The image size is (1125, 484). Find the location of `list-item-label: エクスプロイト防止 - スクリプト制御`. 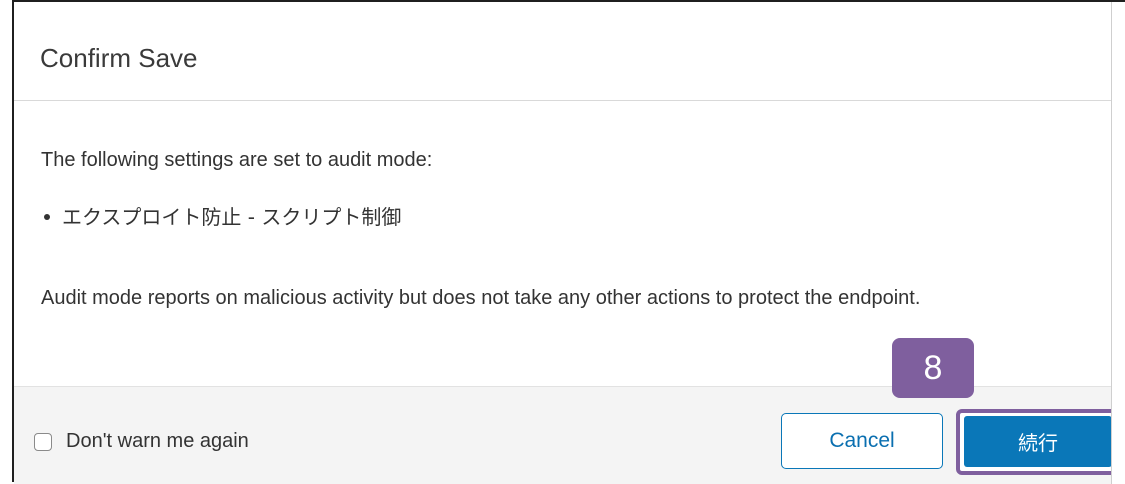

list-item-label: エクスプロイト防止 - スクリプト制御 is located at coordinates (232, 217).